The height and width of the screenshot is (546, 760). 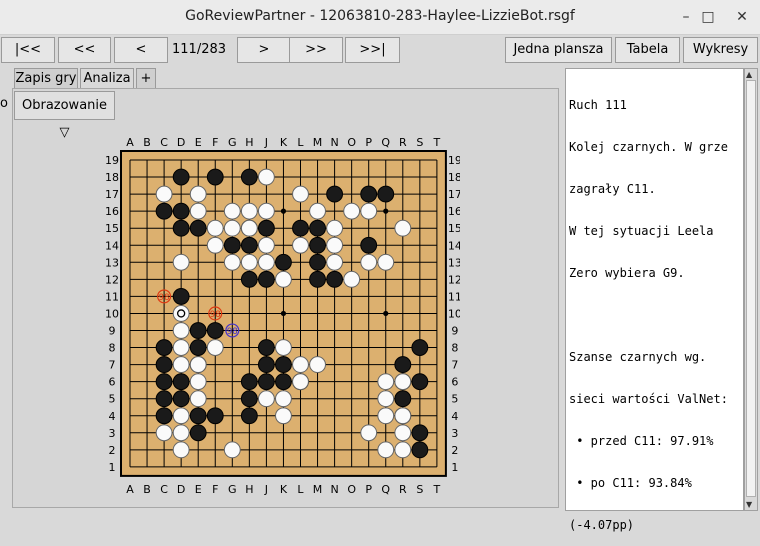 I want to click on row-label: 19, so click(x=112, y=160).